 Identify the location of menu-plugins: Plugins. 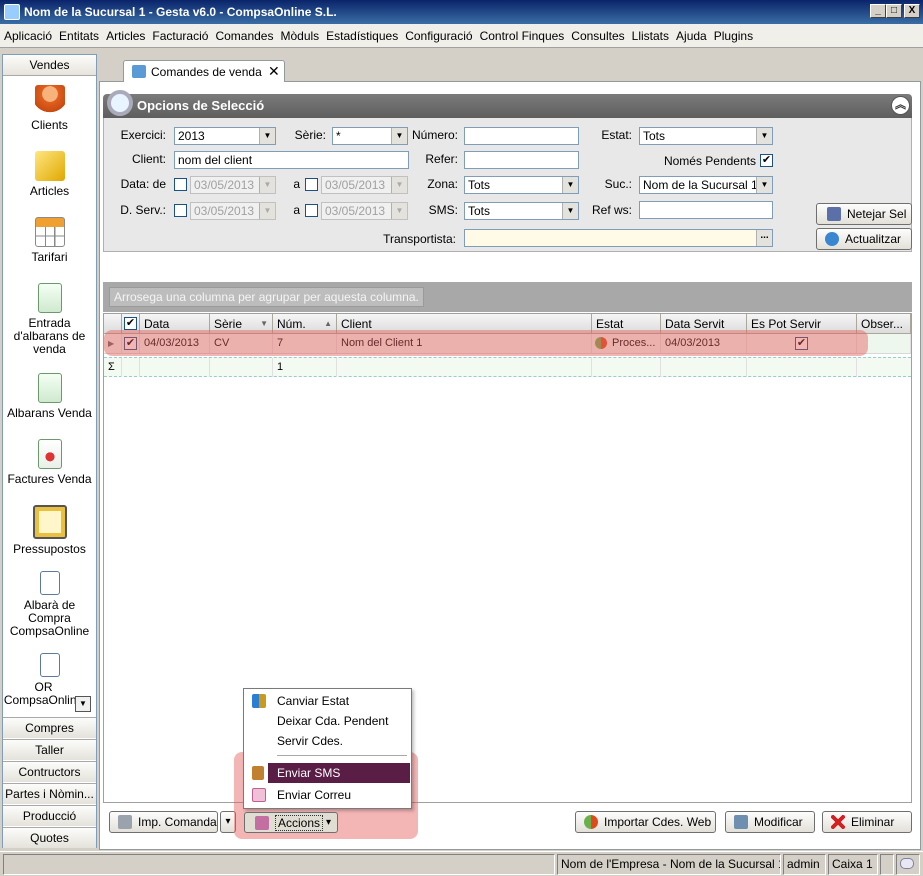
(733, 36).